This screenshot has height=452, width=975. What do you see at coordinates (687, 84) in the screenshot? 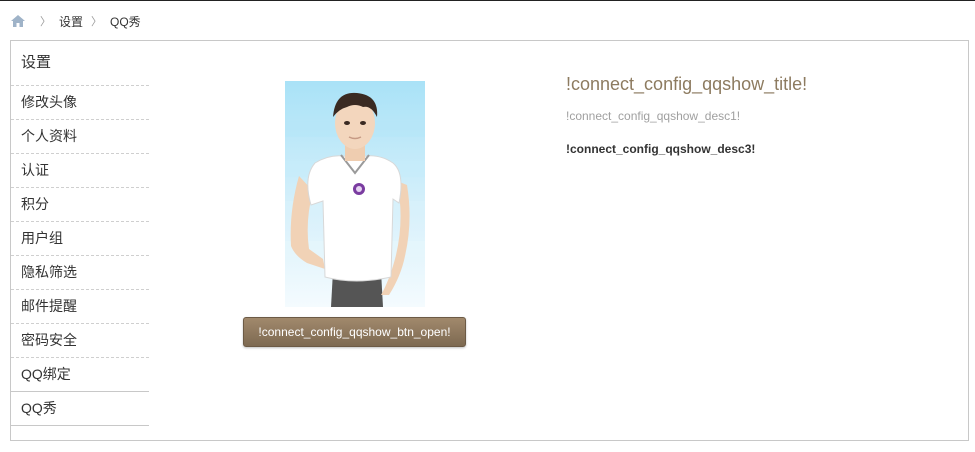
I see `qqshow-title: !connect_config_qqshow_title!` at bounding box center [687, 84].